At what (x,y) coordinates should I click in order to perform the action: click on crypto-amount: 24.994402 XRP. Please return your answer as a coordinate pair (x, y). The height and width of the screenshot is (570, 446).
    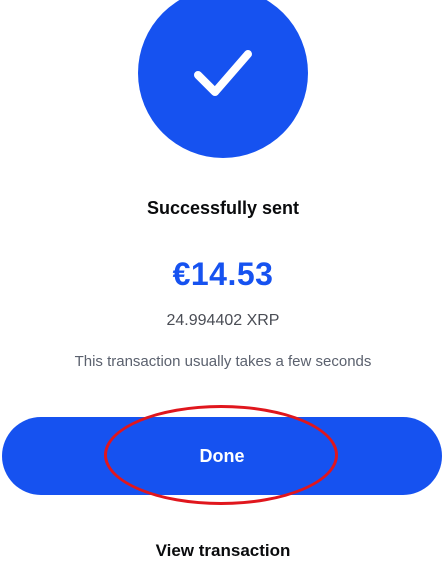
    Looking at the image, I should click on (223, 320).